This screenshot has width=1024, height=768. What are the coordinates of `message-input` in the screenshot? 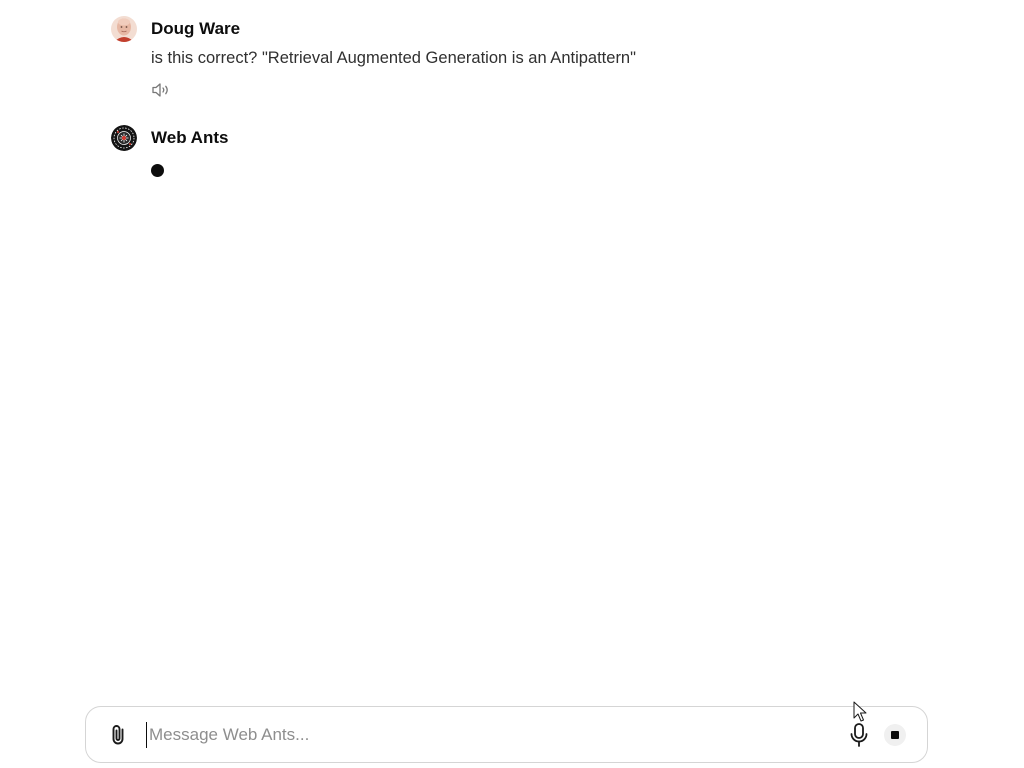 It's located at (487, 735).